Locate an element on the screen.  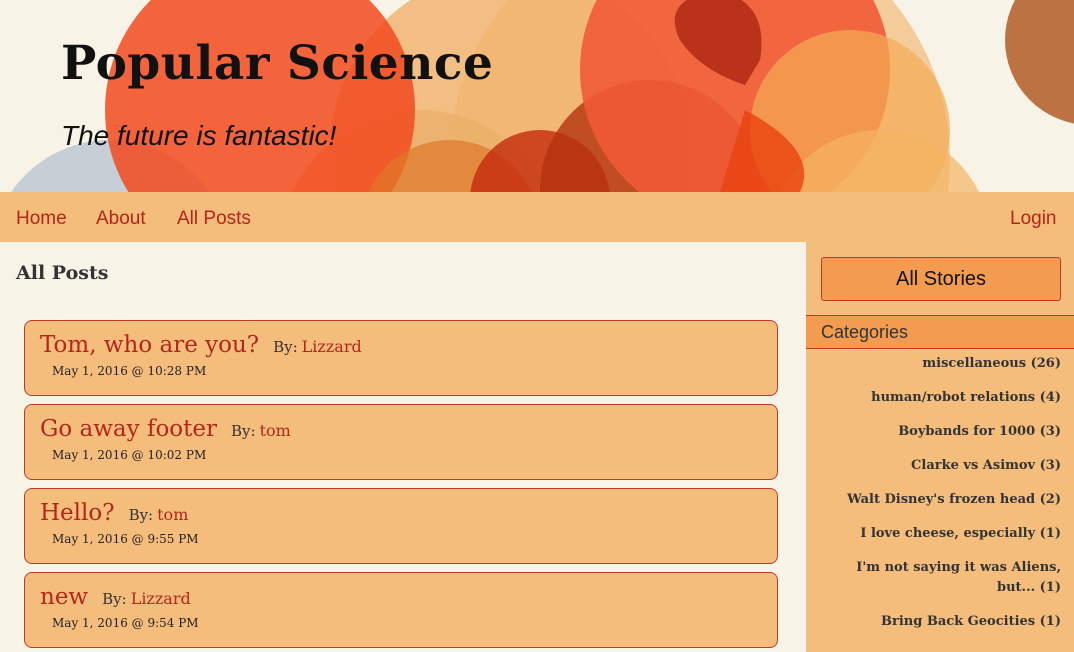
post-date: May 1, 2016 @ 10:02 PM is located at coordinates (129, 455).